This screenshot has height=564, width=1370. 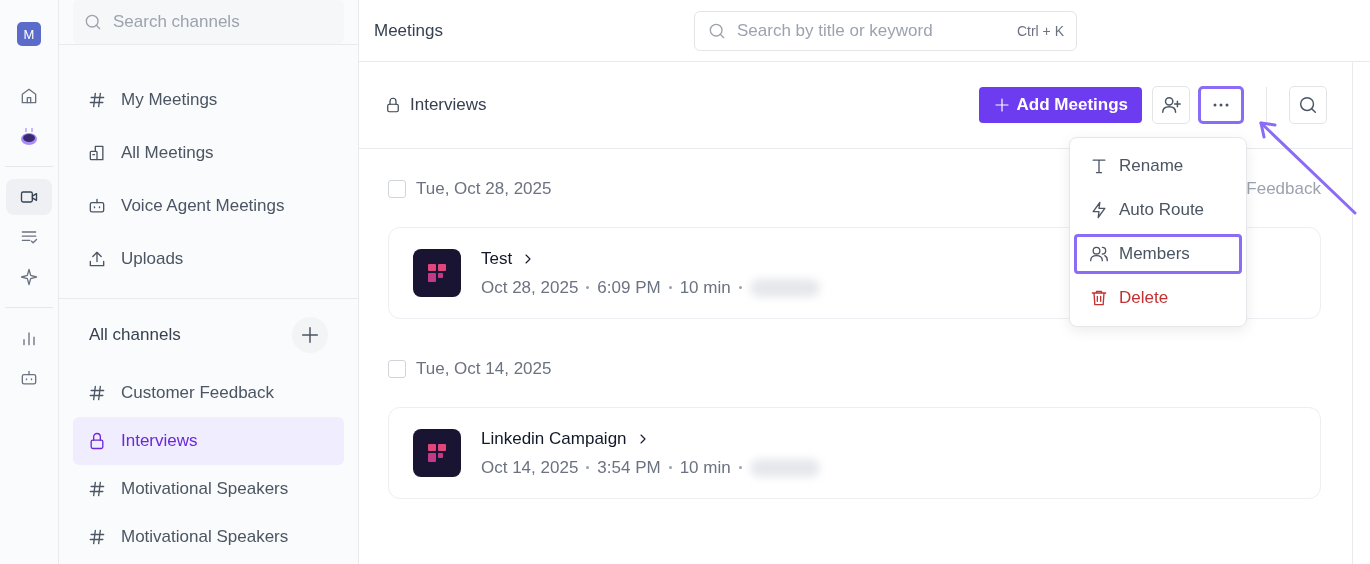 What do you see at coordinates (29, 34) in the screenshot?
I see `workspace-avatar: M` at bounding box center [29, 34].